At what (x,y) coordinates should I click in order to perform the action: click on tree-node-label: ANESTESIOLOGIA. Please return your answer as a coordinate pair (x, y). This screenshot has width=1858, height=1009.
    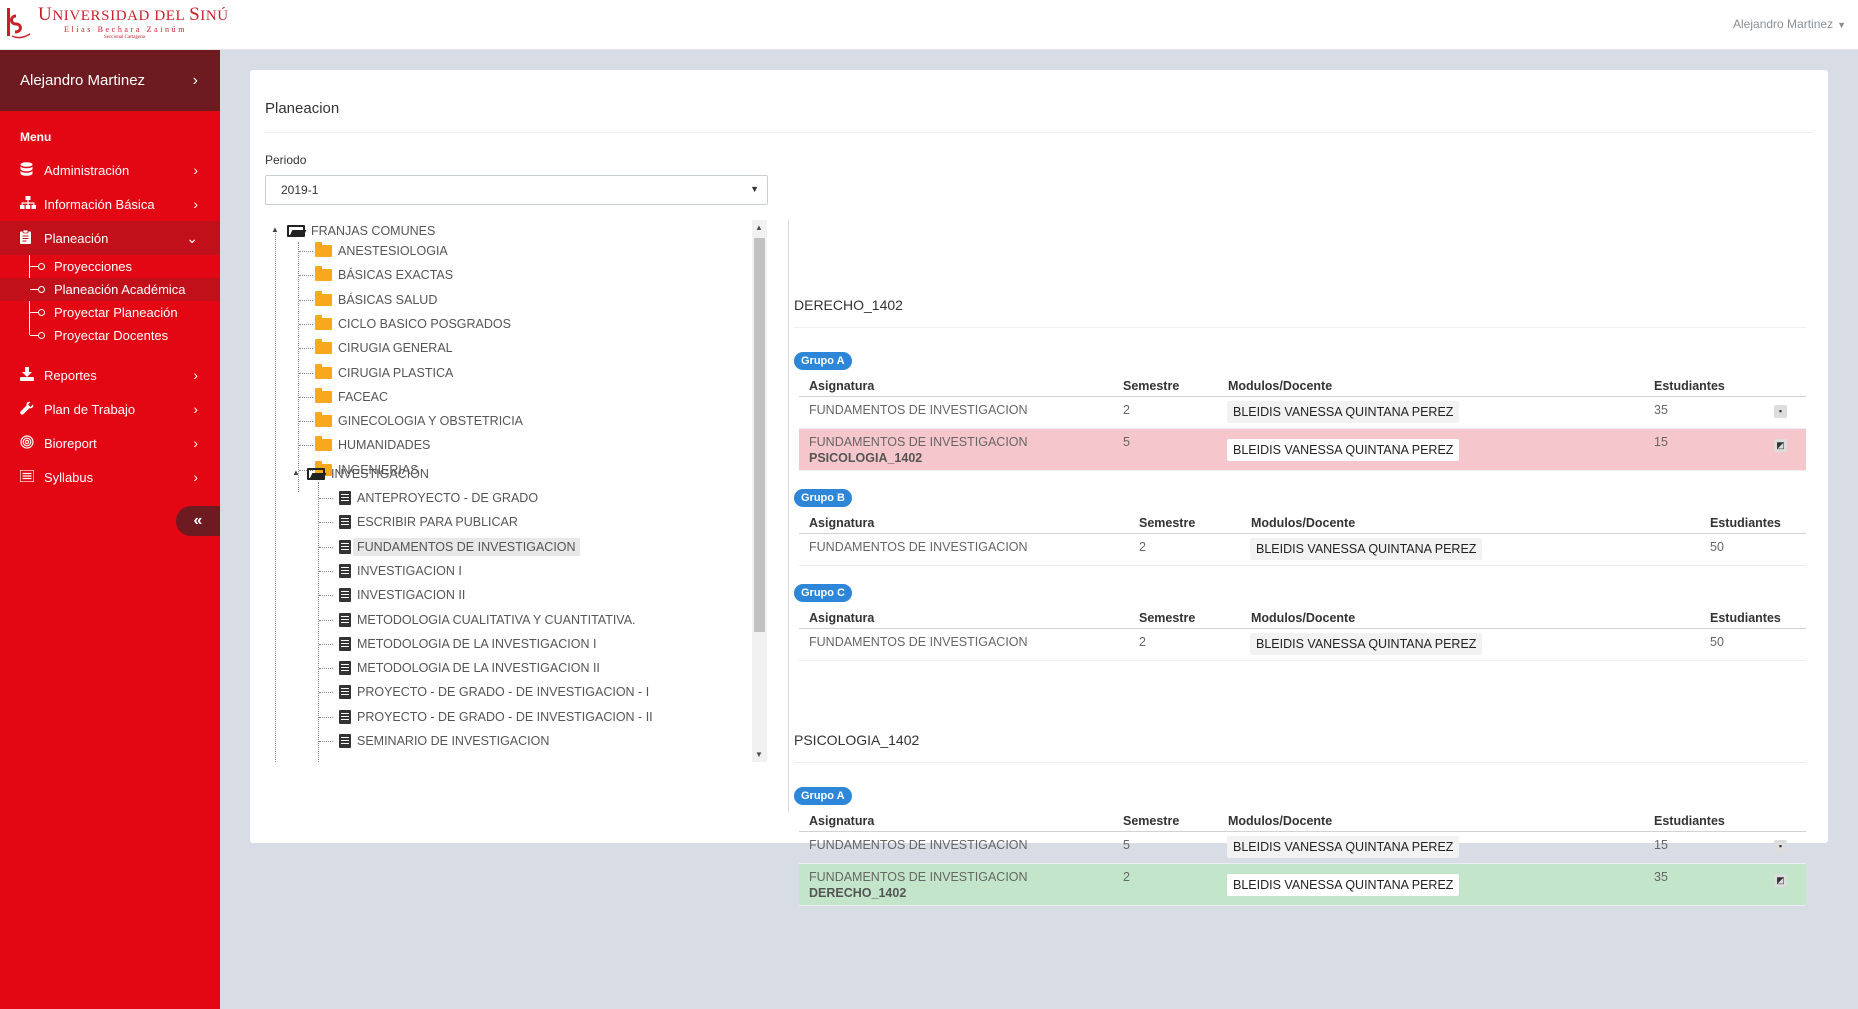
    Looking at the image, I should click on (393, 251).